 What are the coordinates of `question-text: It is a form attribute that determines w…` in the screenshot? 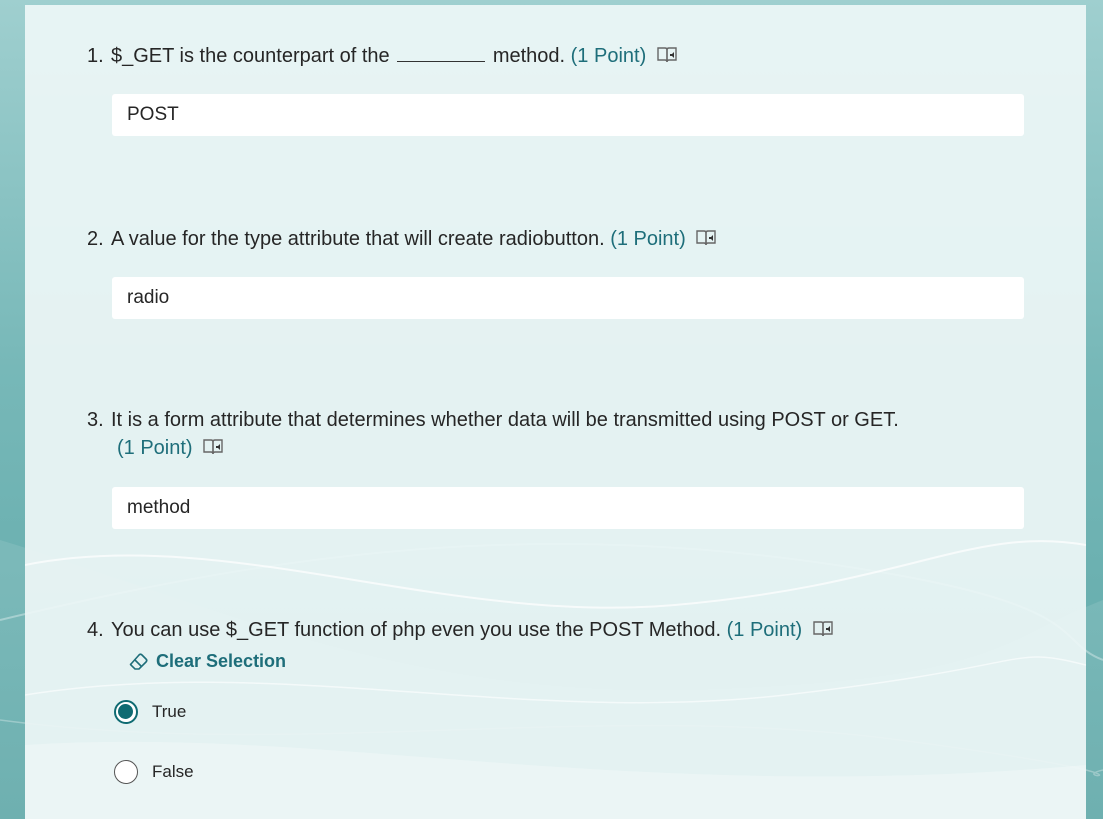 It's located at (505, 420).